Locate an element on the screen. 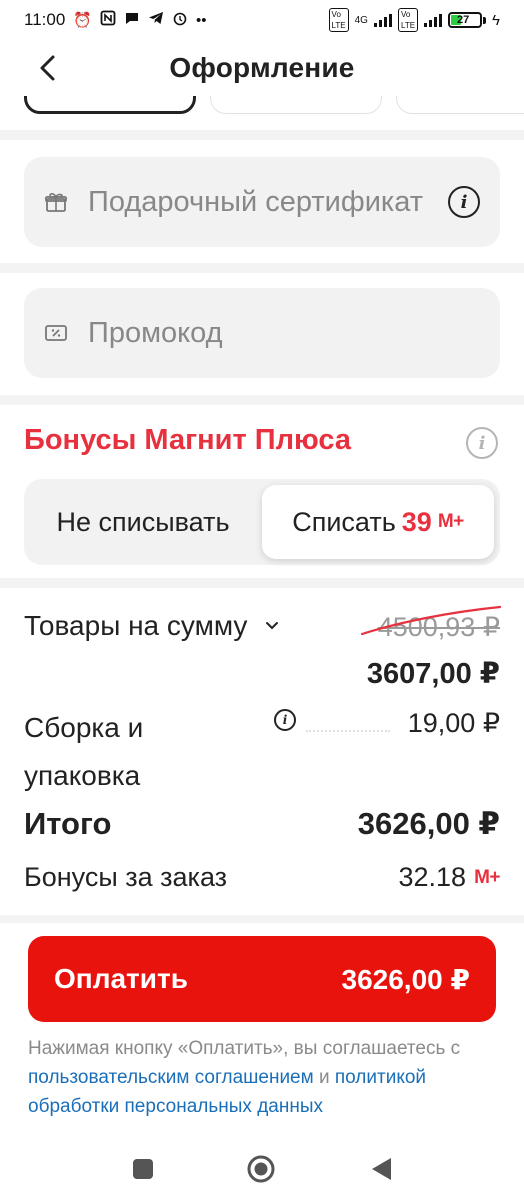  bonuses-title: Бонусы Магнит Плюса is located at coordinates (188, 440).